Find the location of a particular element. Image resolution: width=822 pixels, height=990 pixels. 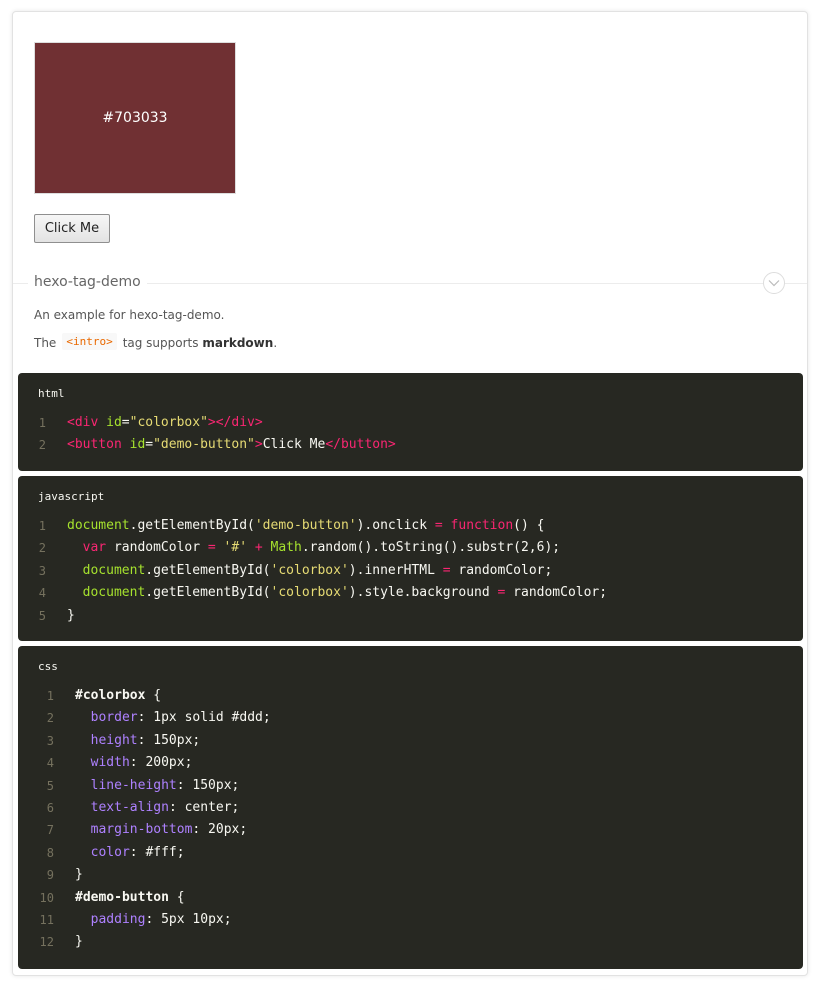

code-text: line-height: 150px; is located at coordinates (165, 785).